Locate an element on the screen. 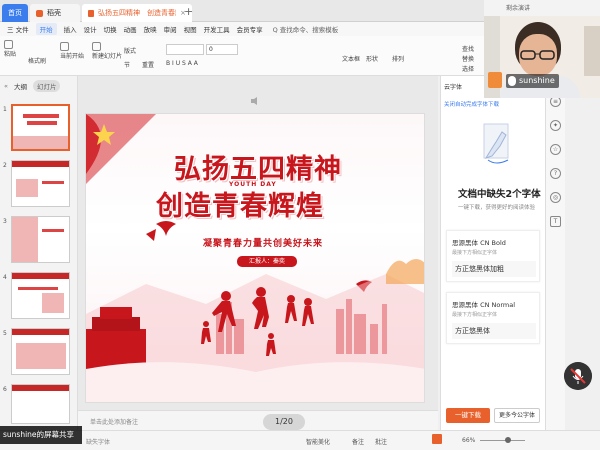 The image size is (600, 450). font-name: 思源黑体 CN Bold is located at coordinates (479, 243).